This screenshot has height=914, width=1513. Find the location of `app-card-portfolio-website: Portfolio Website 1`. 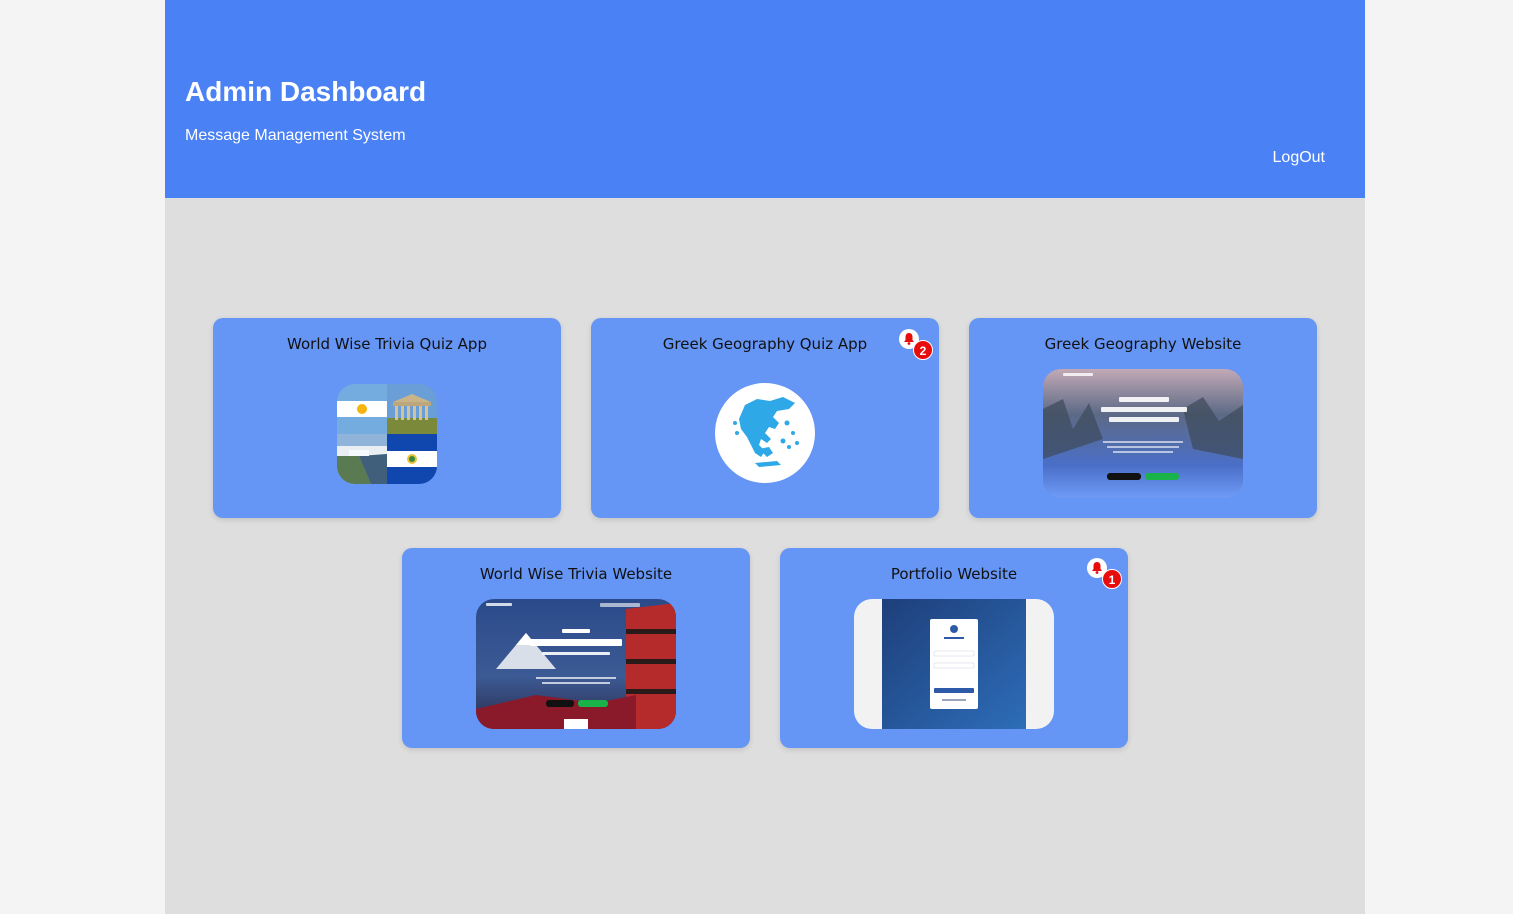

app-card-portfolio-website: Portfolio Website 1 is located at coordinates (954, 648).